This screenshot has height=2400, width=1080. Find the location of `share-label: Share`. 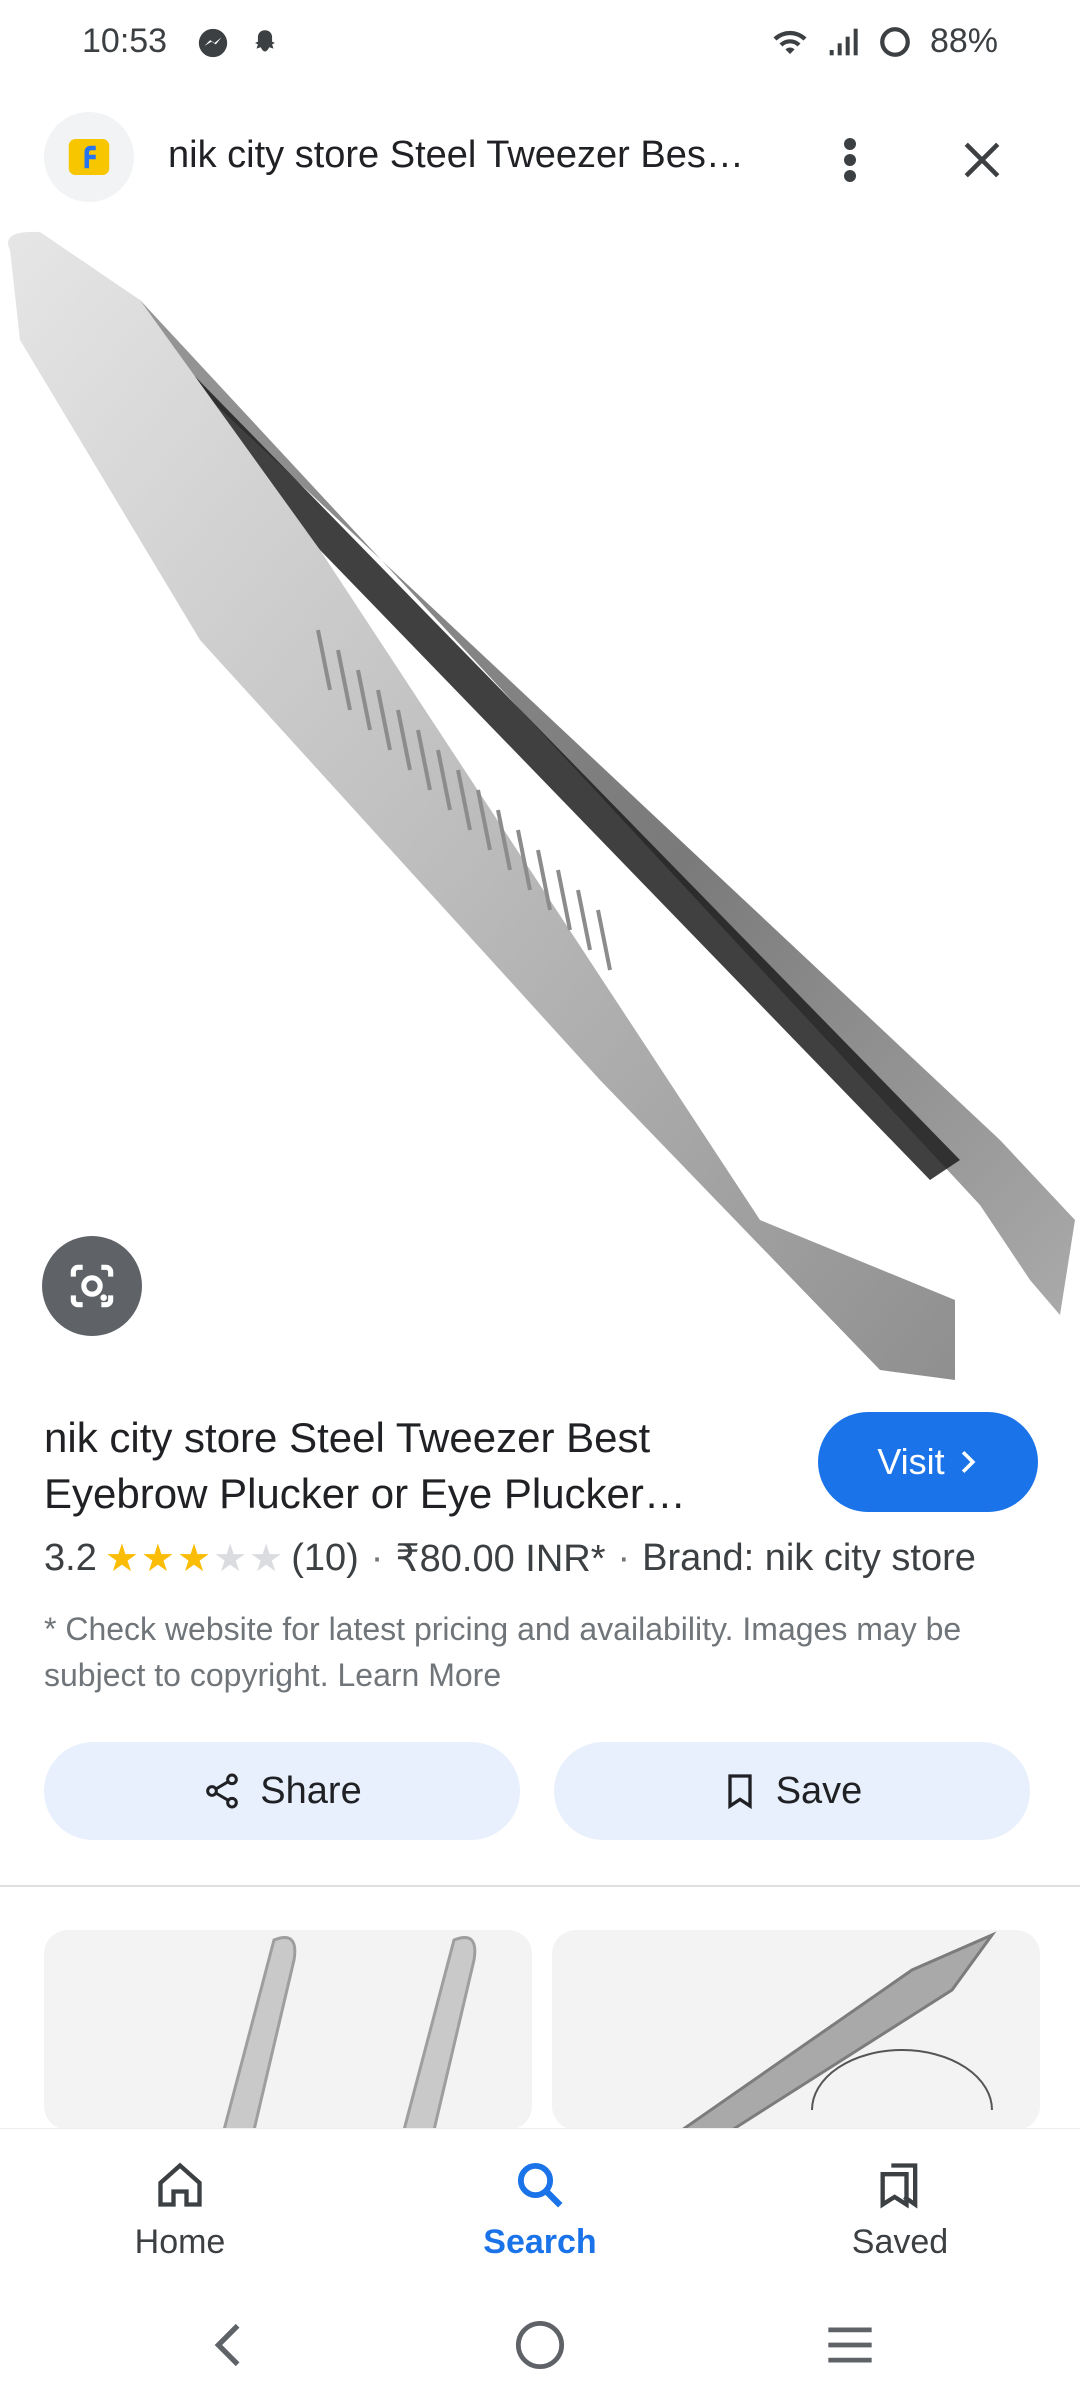

share-label: Share is located at coordinates (311, 1790).